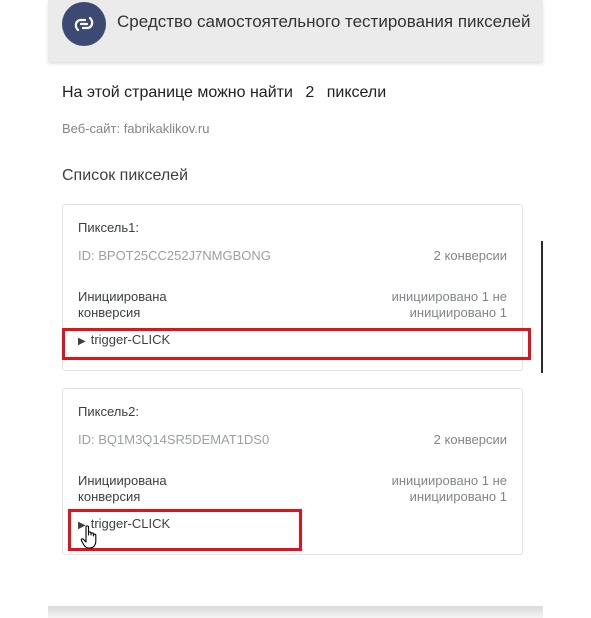  What do you see at coordinates (91, 537) in the screenshot?
I see `hand-cursor-icon` at bounding box center [91, 537].